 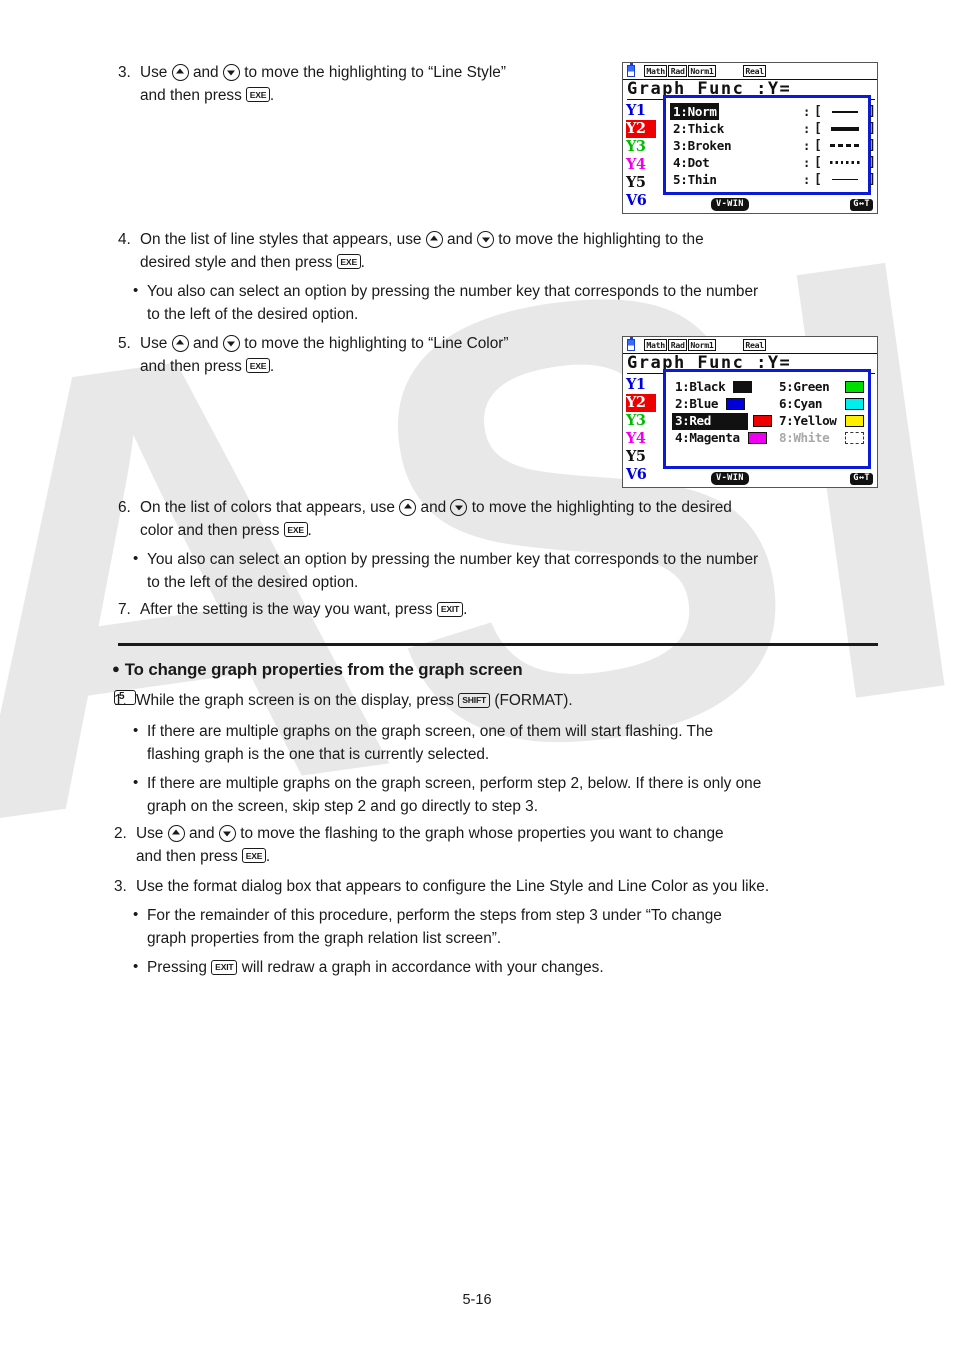 I want to click on step-5-line2-pre: and then press, so click(x=191, y=366).